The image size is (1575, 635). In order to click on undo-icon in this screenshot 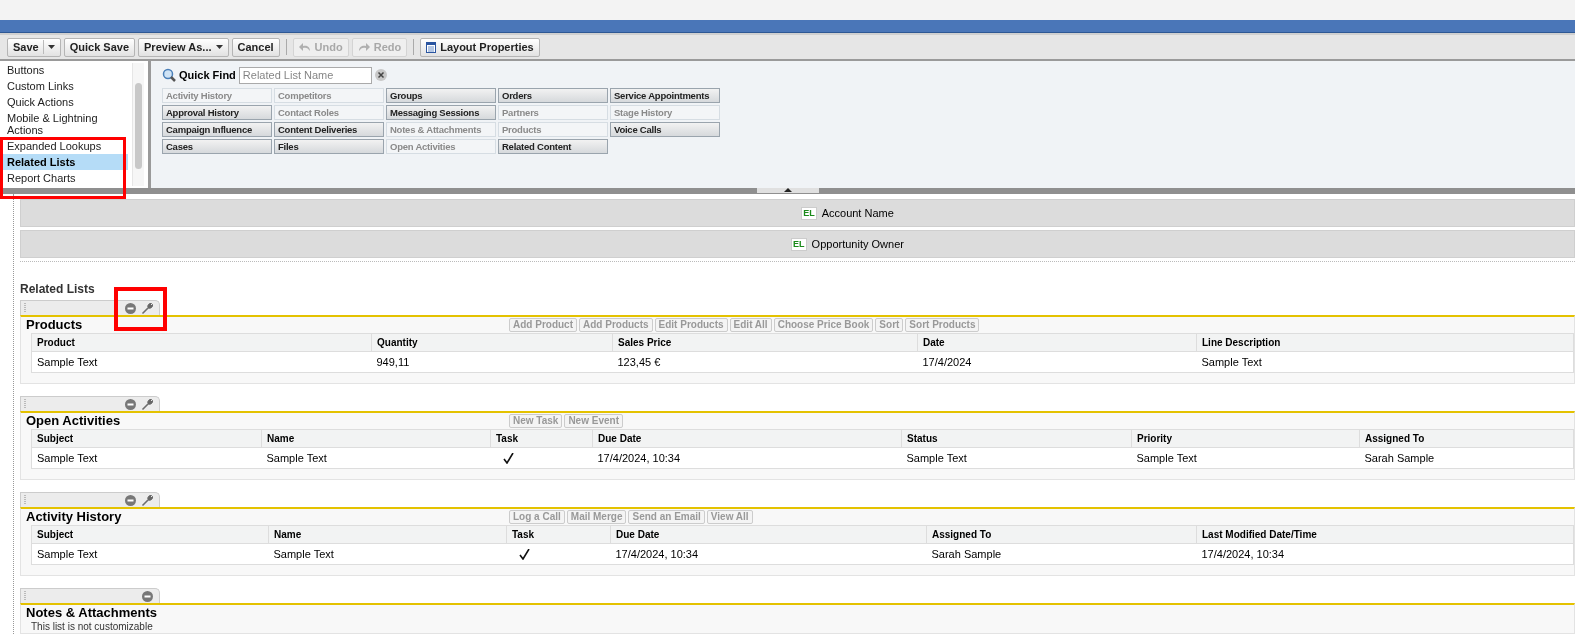, I will do `click(304, 47)`.